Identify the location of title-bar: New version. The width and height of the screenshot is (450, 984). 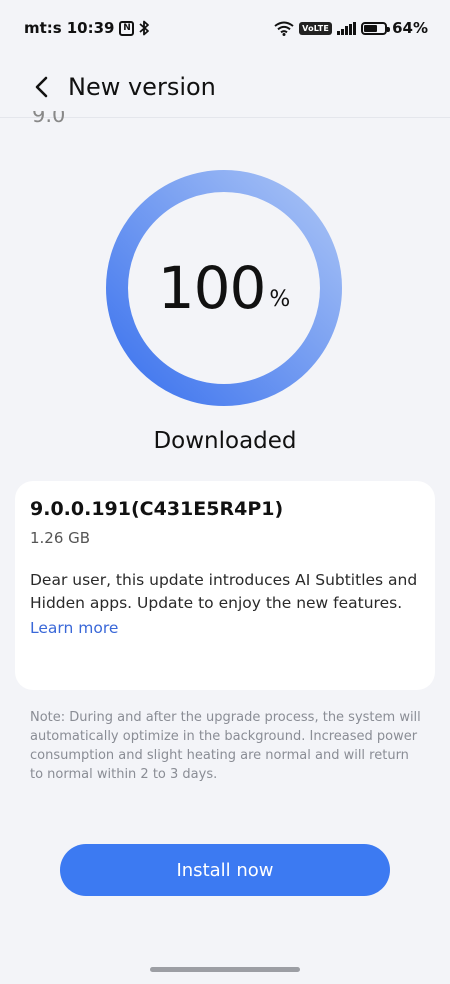
(225, 87).